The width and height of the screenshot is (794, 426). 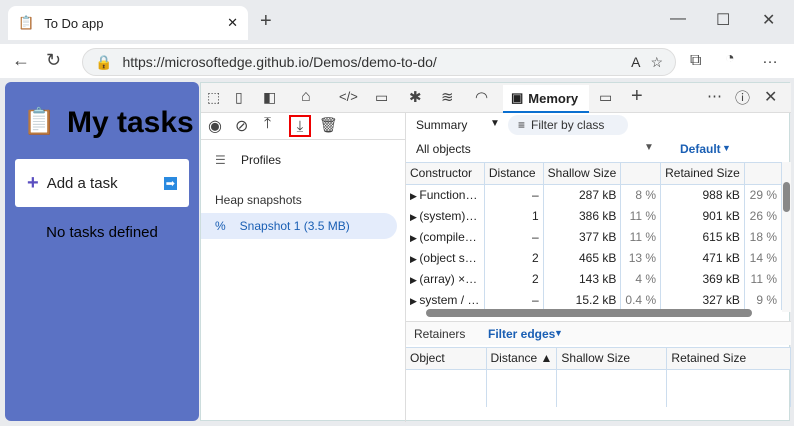 What do you see at coordinates (514, 299) in the screenshot?
I see `value-cell: –` at bounding box center [514, 299].